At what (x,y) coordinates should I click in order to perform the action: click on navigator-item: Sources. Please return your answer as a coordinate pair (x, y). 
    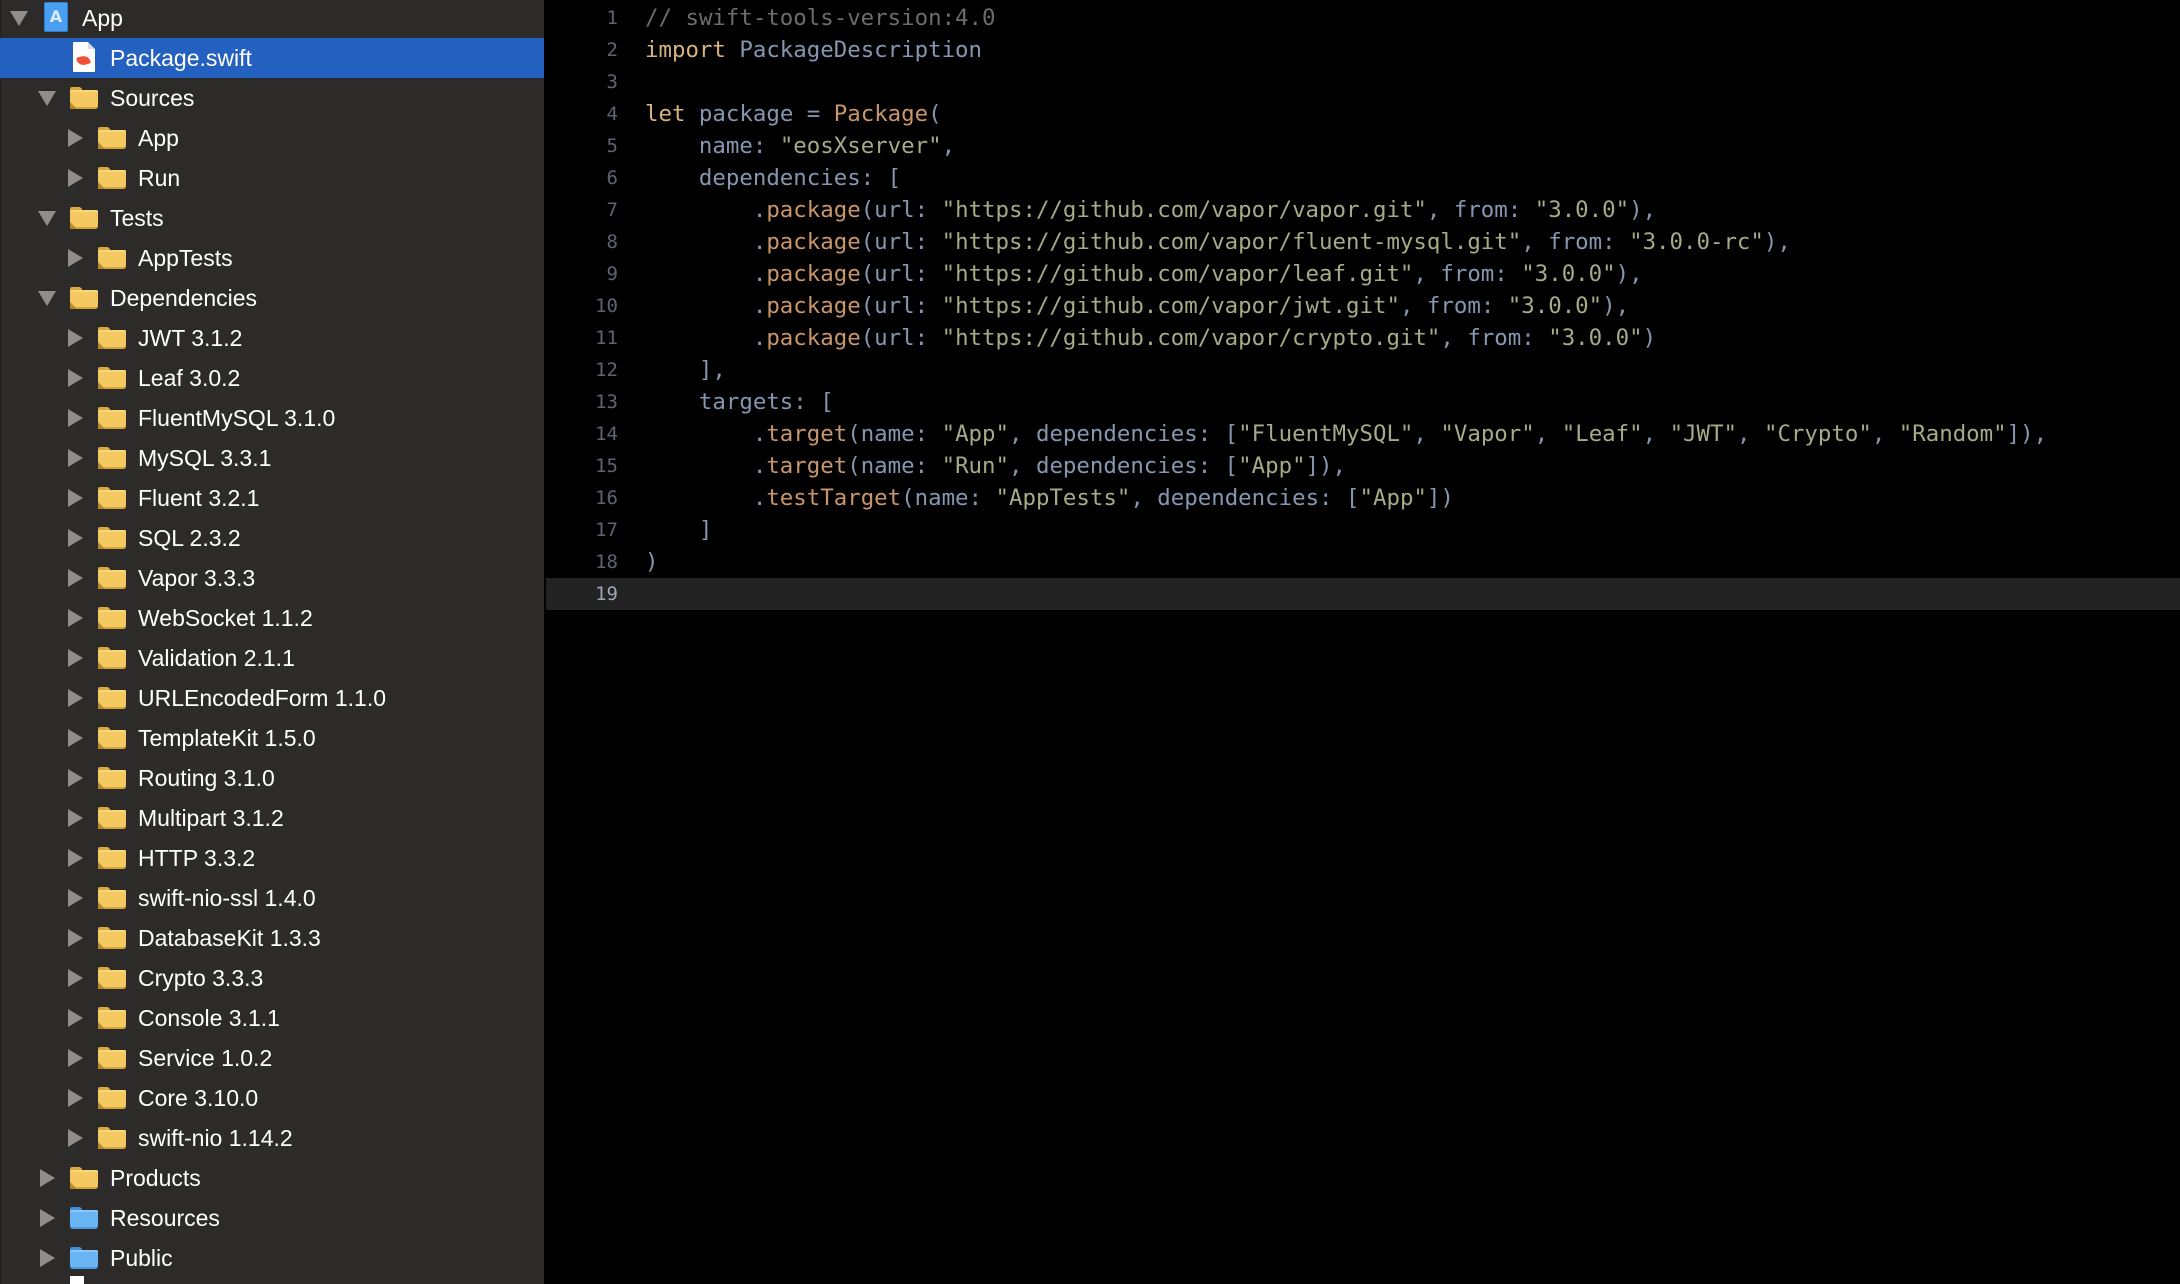
    Looking at the image, I should click on (272, 98).